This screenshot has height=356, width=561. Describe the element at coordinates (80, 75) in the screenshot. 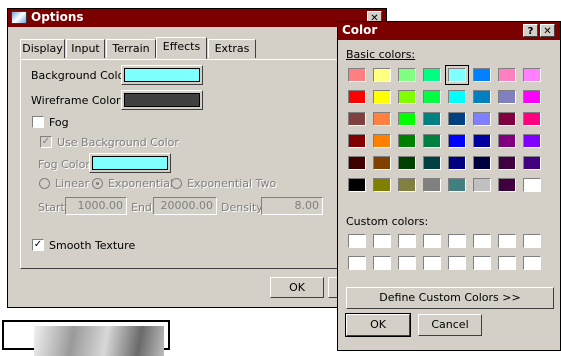

I see `background-color-label: Background Color` at that location.